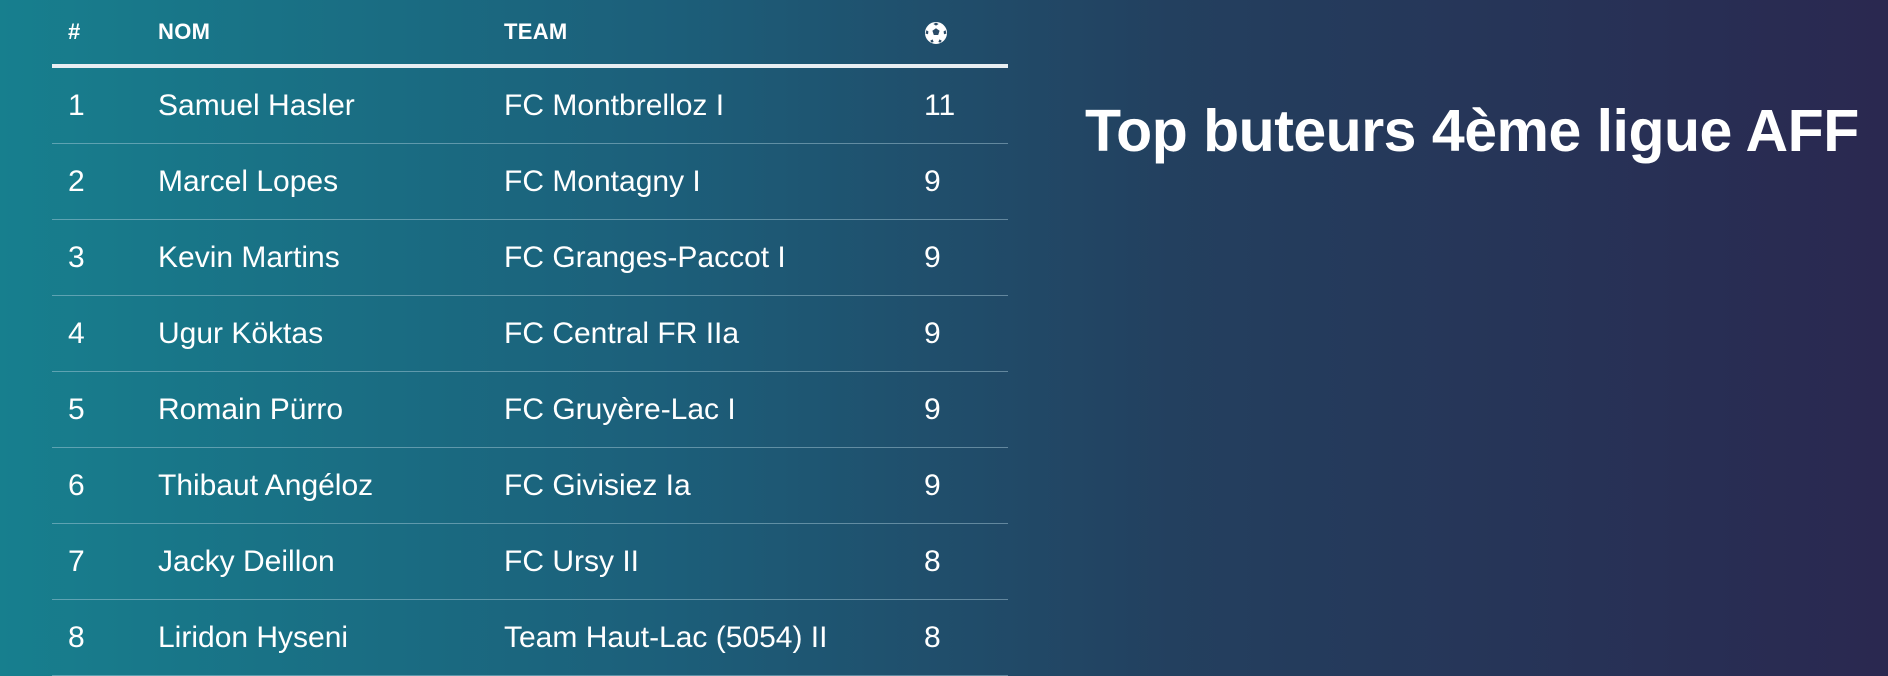 This screenshot has height=676, width=1888. What do you see at coordinates (1472, 131) in the screenshot?
I see `page-title: Top buteurs 4ème ligue AFF` at bounding box center [1472, 131].